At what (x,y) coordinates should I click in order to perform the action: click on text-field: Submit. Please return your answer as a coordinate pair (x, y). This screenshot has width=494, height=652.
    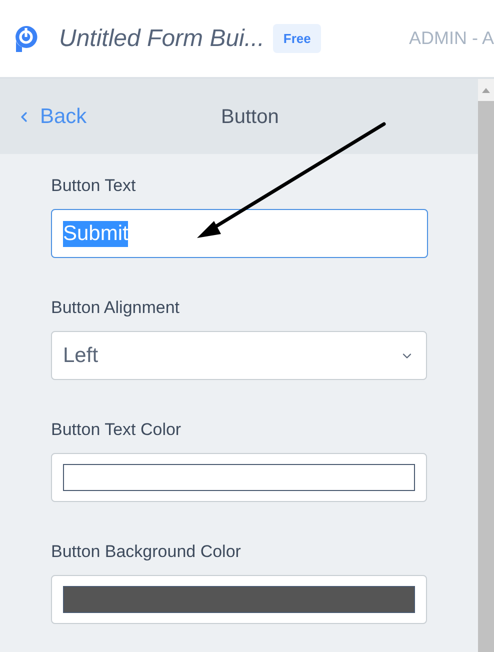
    Looking at the image, I should click on (239, 233).